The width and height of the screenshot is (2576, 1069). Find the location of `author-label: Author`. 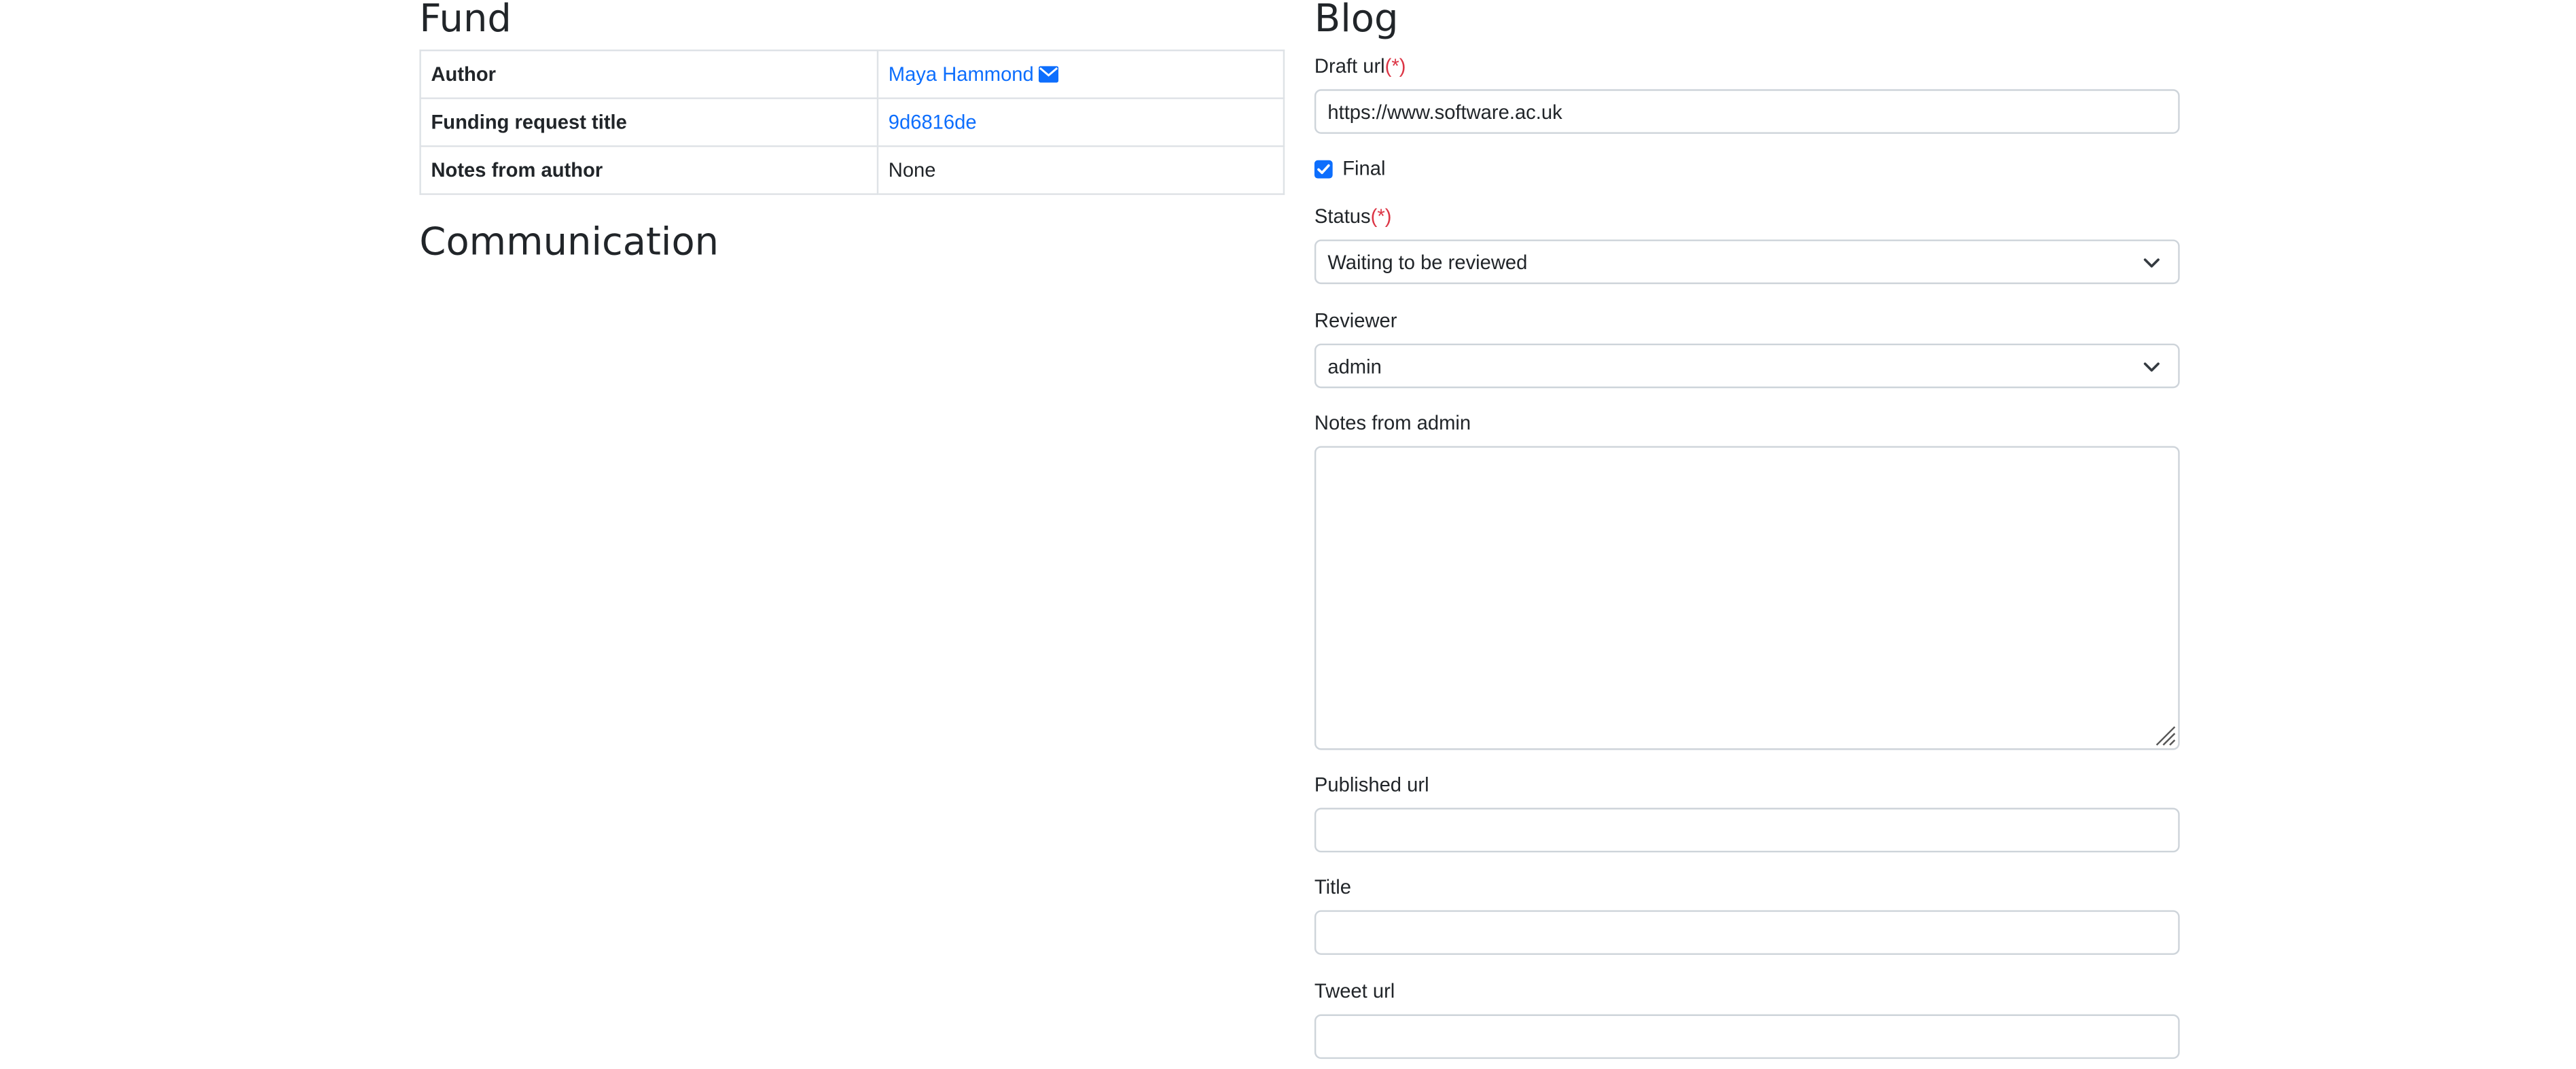

author-label: Author is located at coordinates (649, 74).